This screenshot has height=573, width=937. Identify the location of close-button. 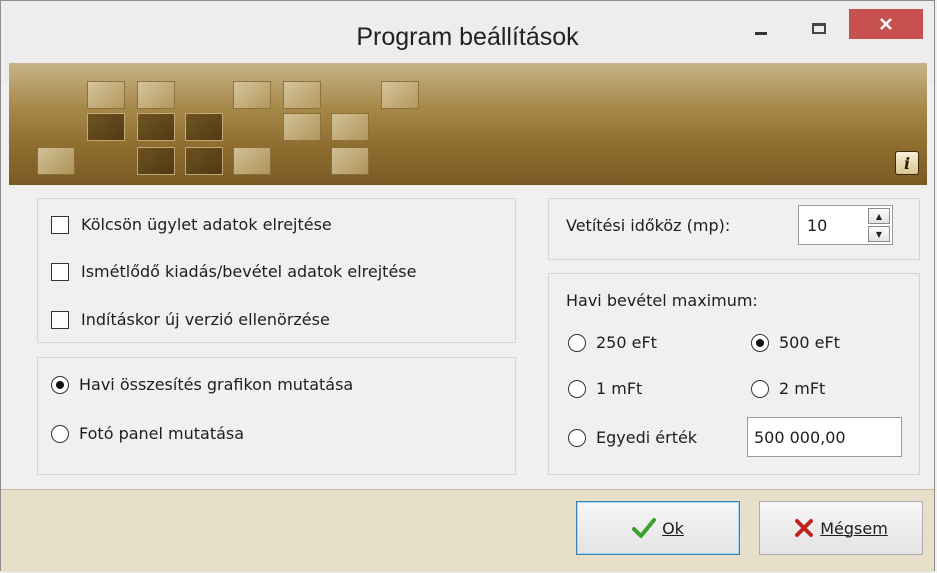
(886, 24).